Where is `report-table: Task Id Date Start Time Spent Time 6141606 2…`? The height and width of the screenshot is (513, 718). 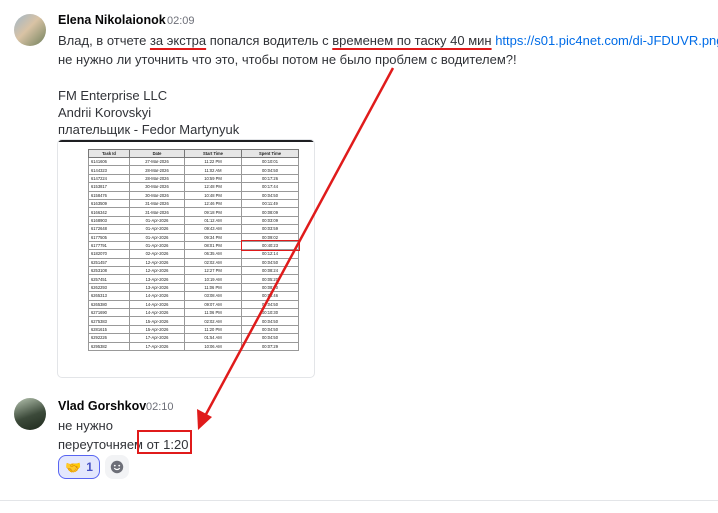
report-table: Task Id Date Start Time Spent Time 6141606 2… is located at coordinates (194, 250).